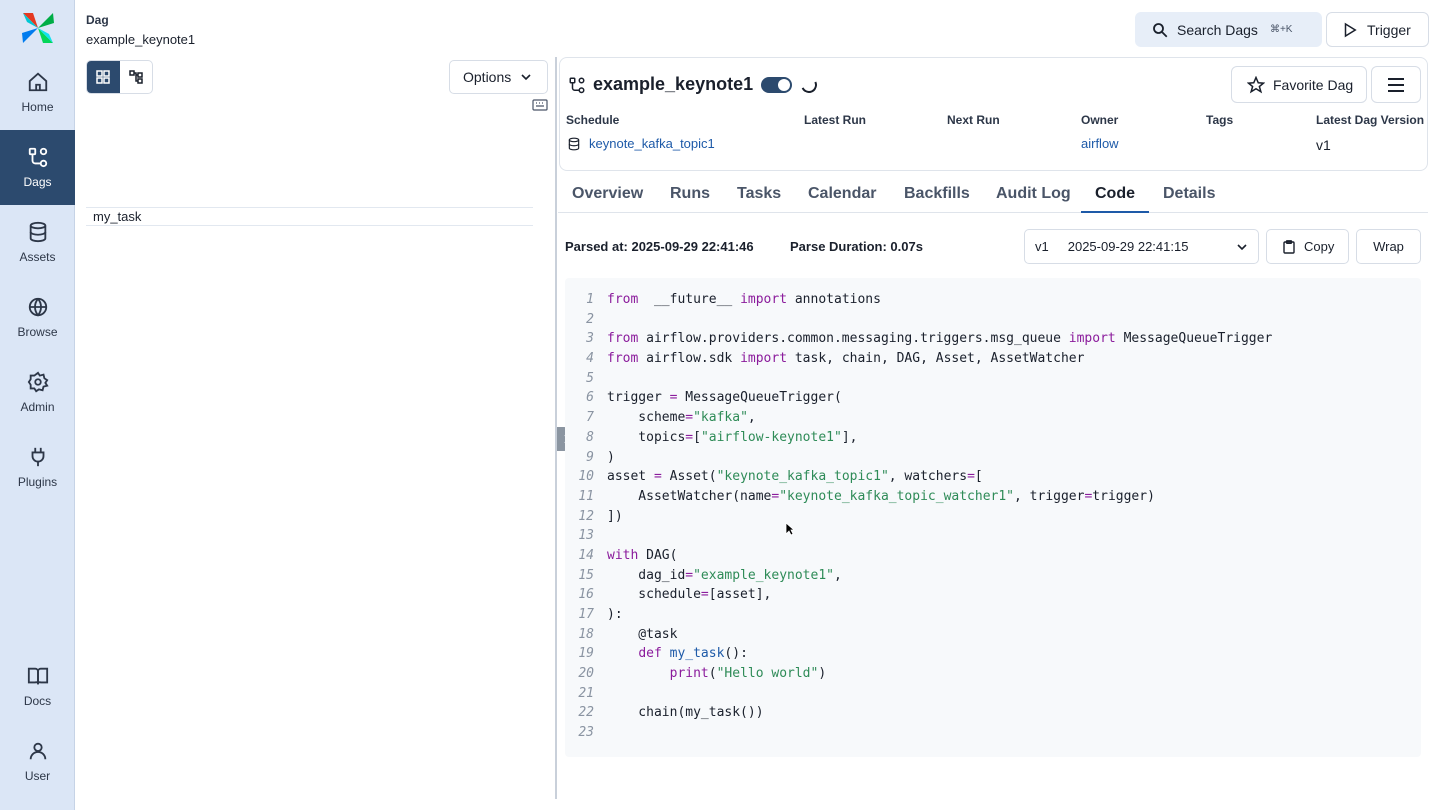 This screenshot has width=1440, height=810. I want to click on parsed-at: Parsed at: 2025-09-29 22:41:46, so click(659, 246).